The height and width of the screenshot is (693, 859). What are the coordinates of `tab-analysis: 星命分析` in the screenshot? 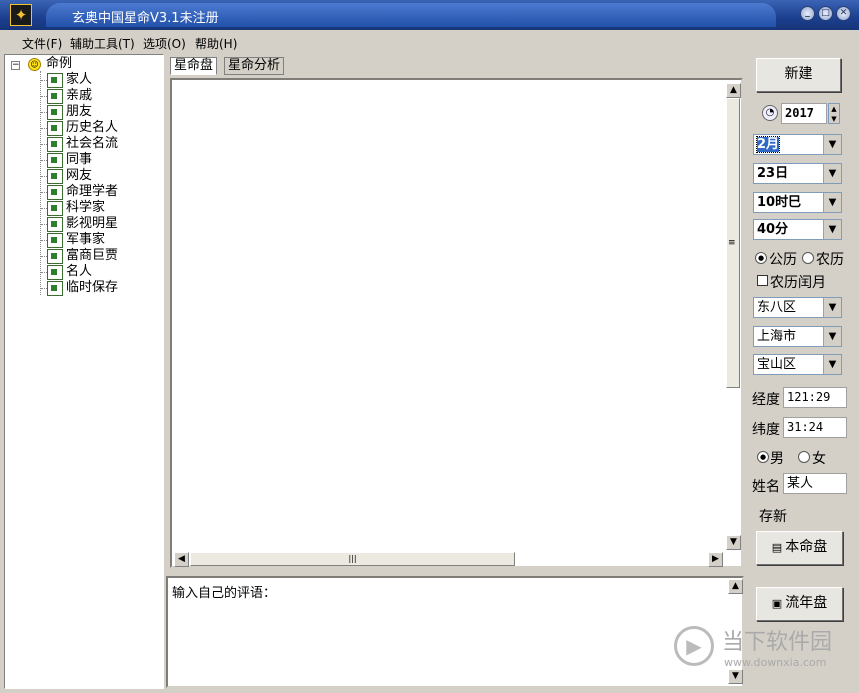 It's located at (254, 66).